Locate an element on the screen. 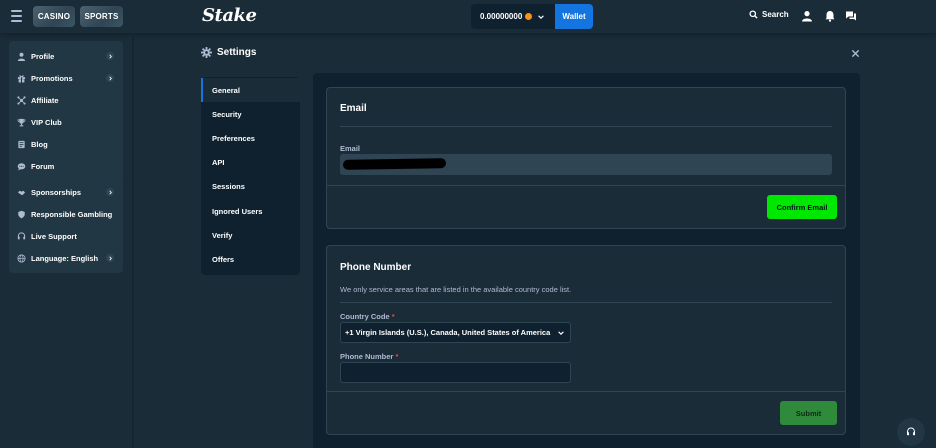 The height and width of the screenshot is (448, 936). phone-number-input is located at coordinates (455, 372).